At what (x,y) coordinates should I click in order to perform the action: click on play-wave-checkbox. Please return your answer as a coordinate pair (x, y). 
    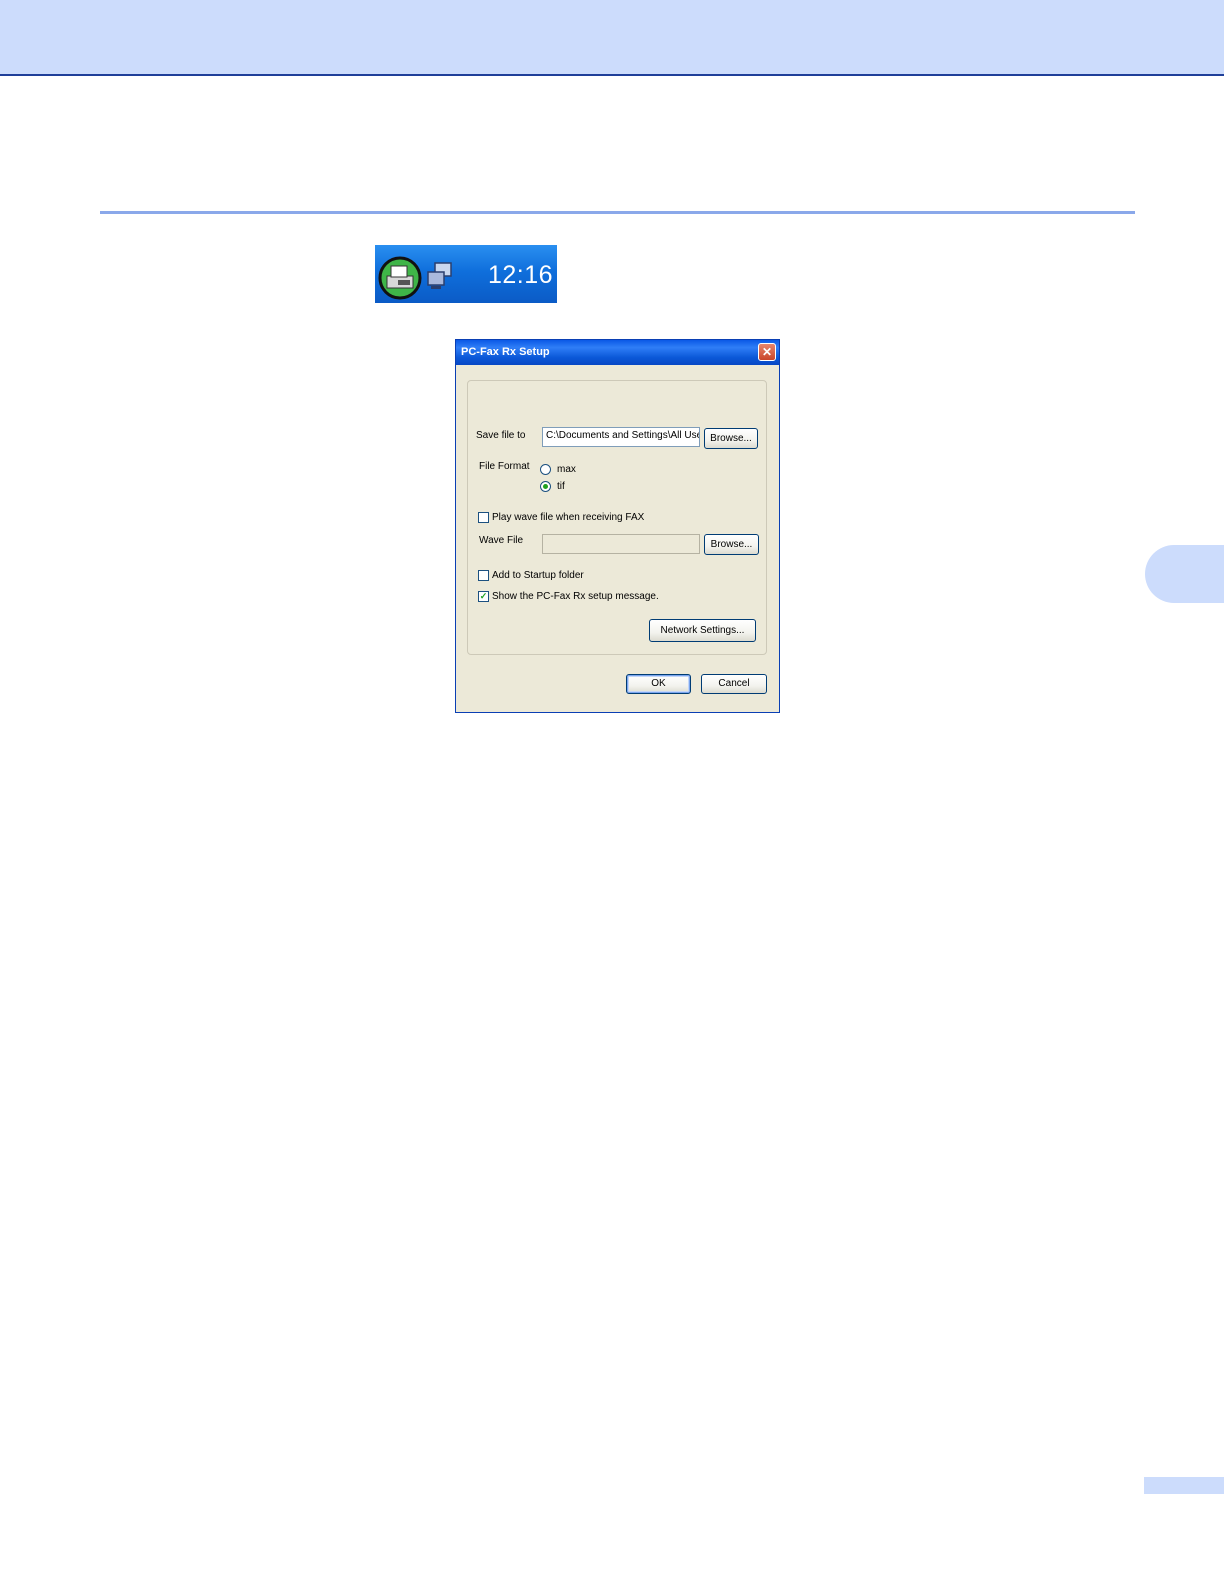
    Looking at the image, I should click on (483, 517).